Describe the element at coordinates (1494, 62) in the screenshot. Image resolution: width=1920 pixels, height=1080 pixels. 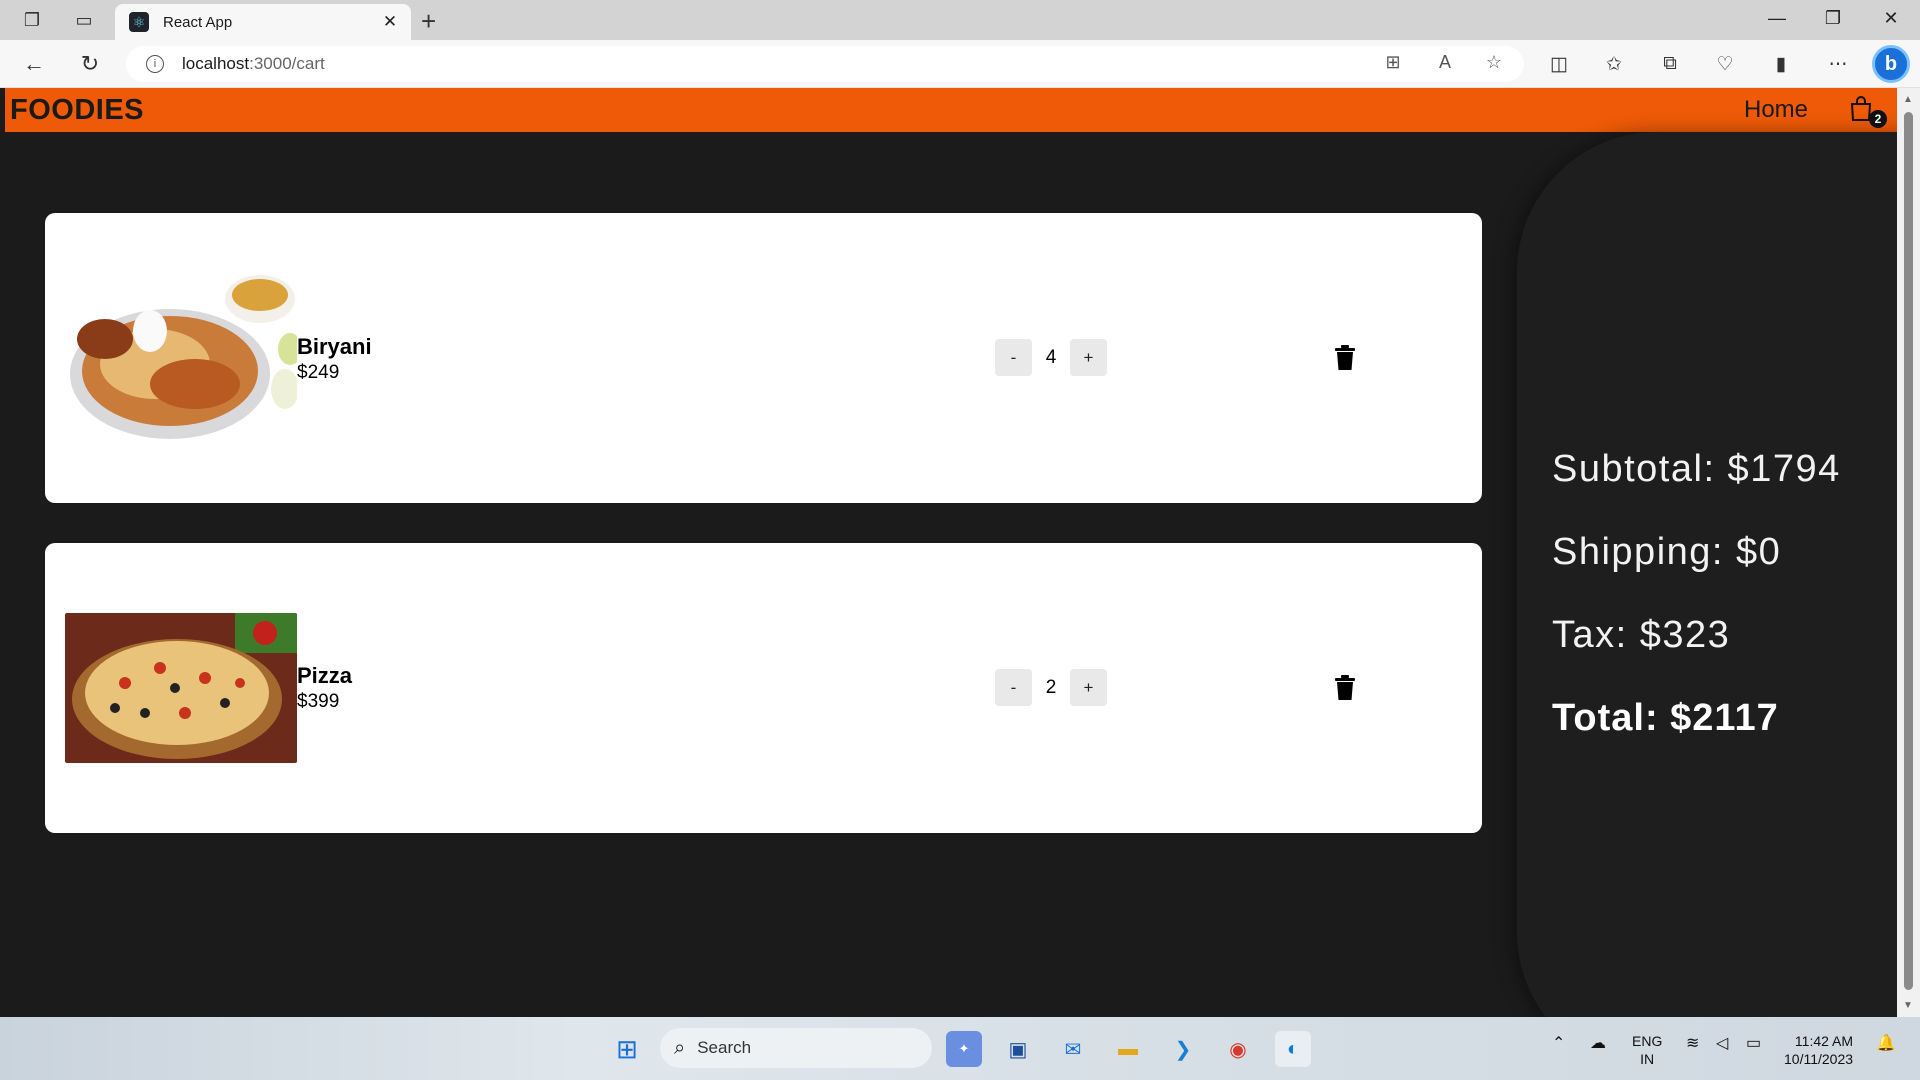
I see `favorite-star-icon: ☆` at that location.